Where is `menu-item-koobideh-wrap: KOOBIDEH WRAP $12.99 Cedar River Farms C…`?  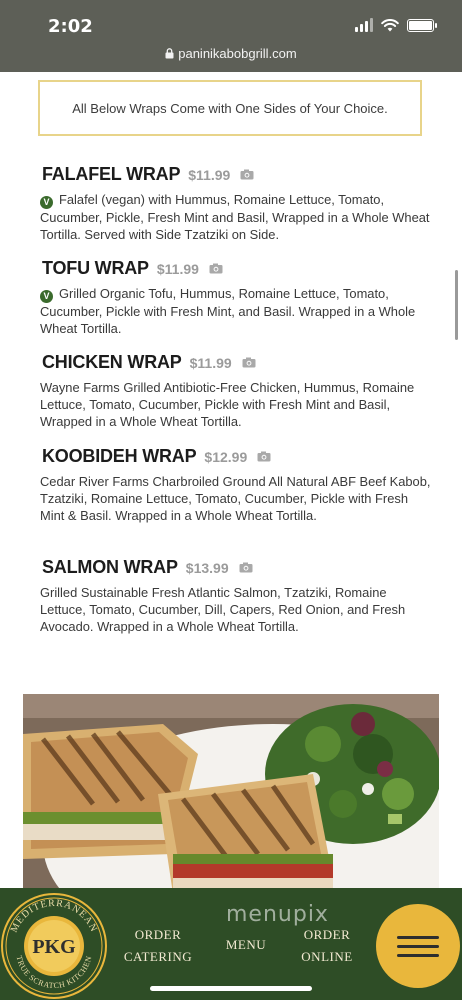 menu-item-koobideh-wrap: KOOBIDEH WRAP $12.99 Cedar River Farms C… is located at coordinates (236, 485).